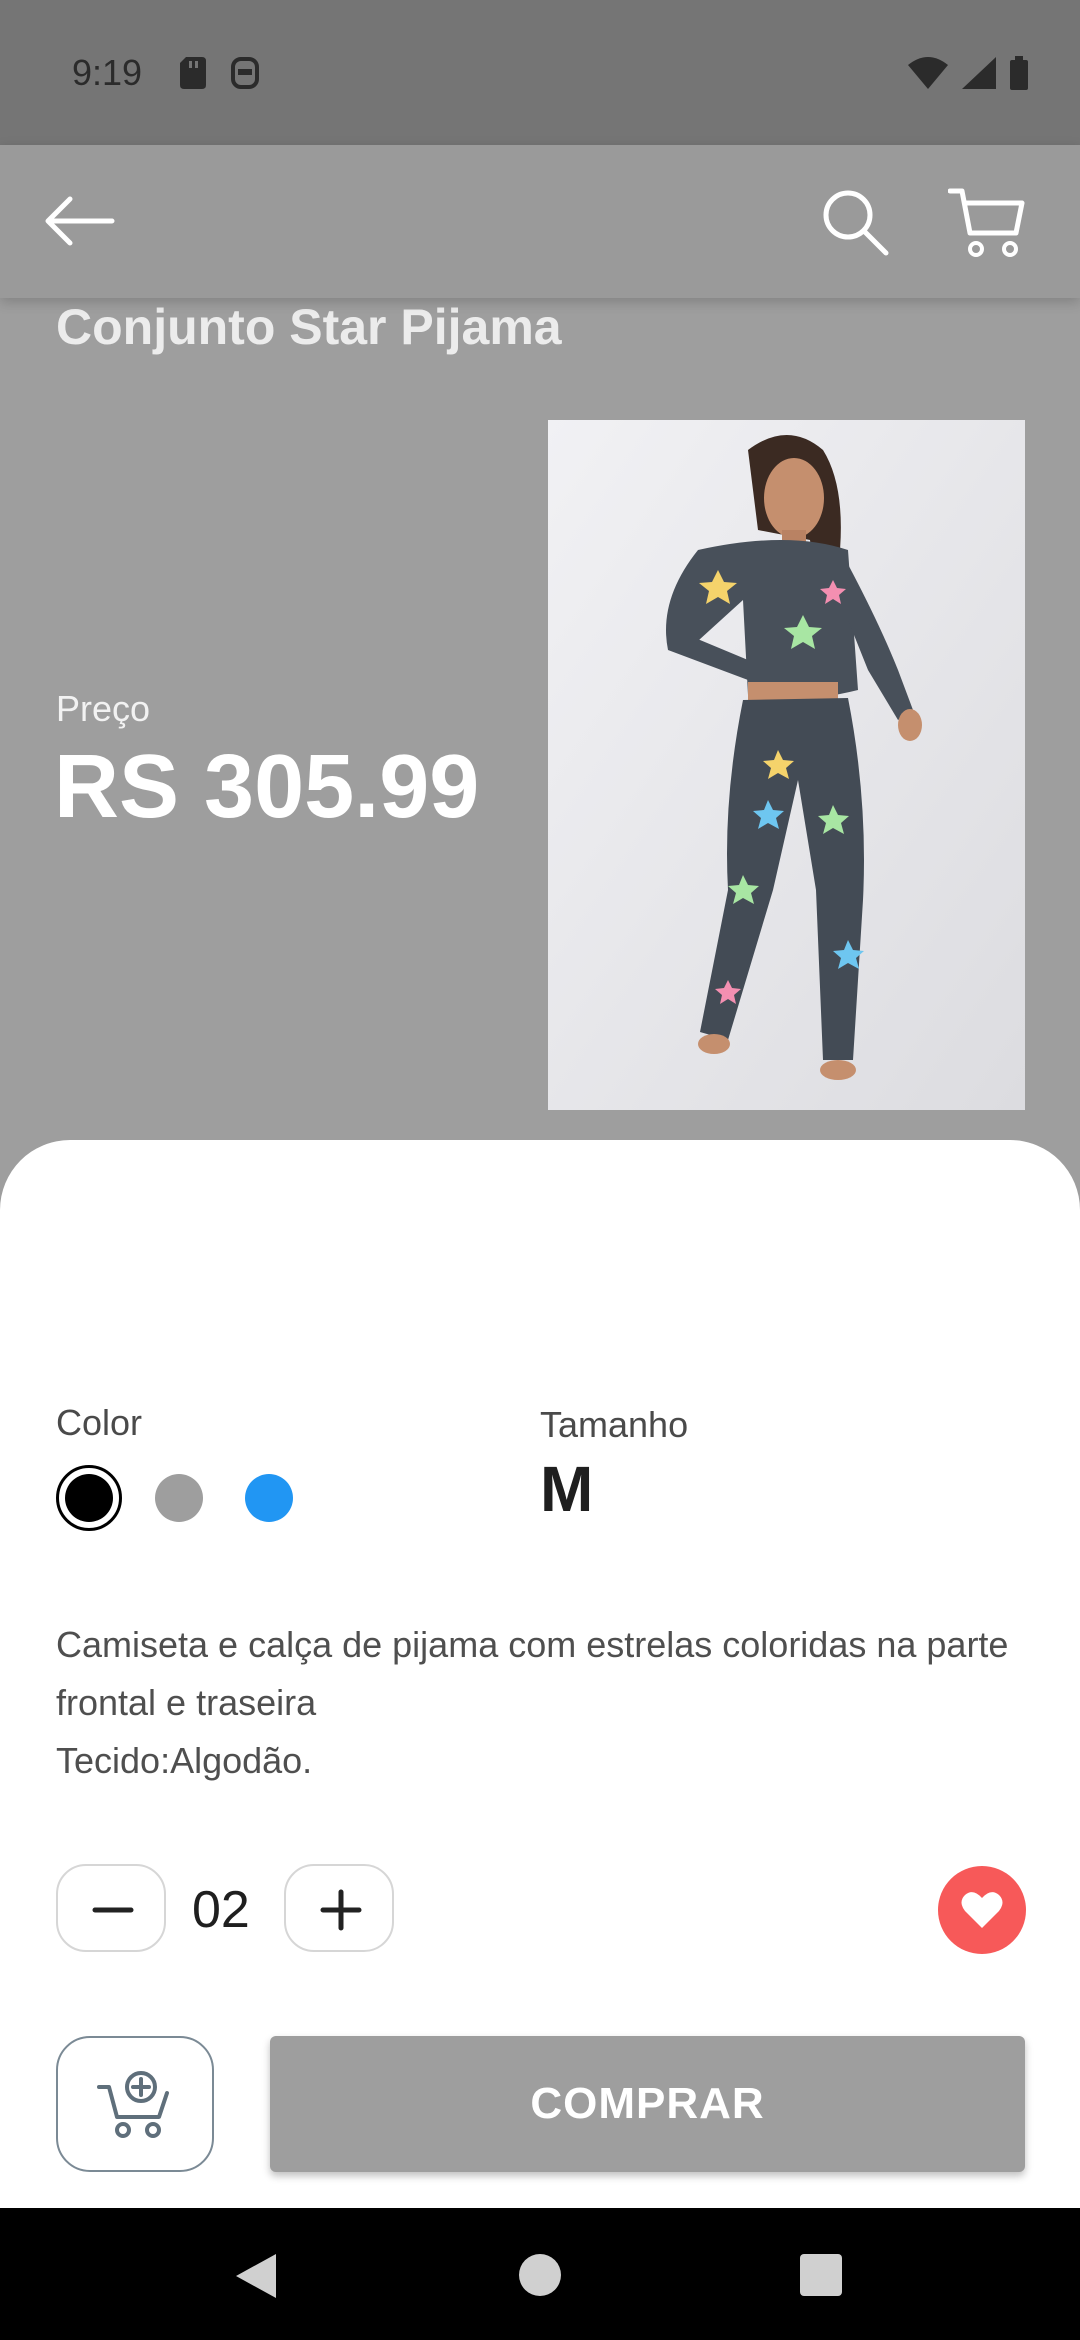  What do you see at coordinates (256, 2276) in the screenshot?
I see `nav-back-icon` at bounding box center [256, 2276].